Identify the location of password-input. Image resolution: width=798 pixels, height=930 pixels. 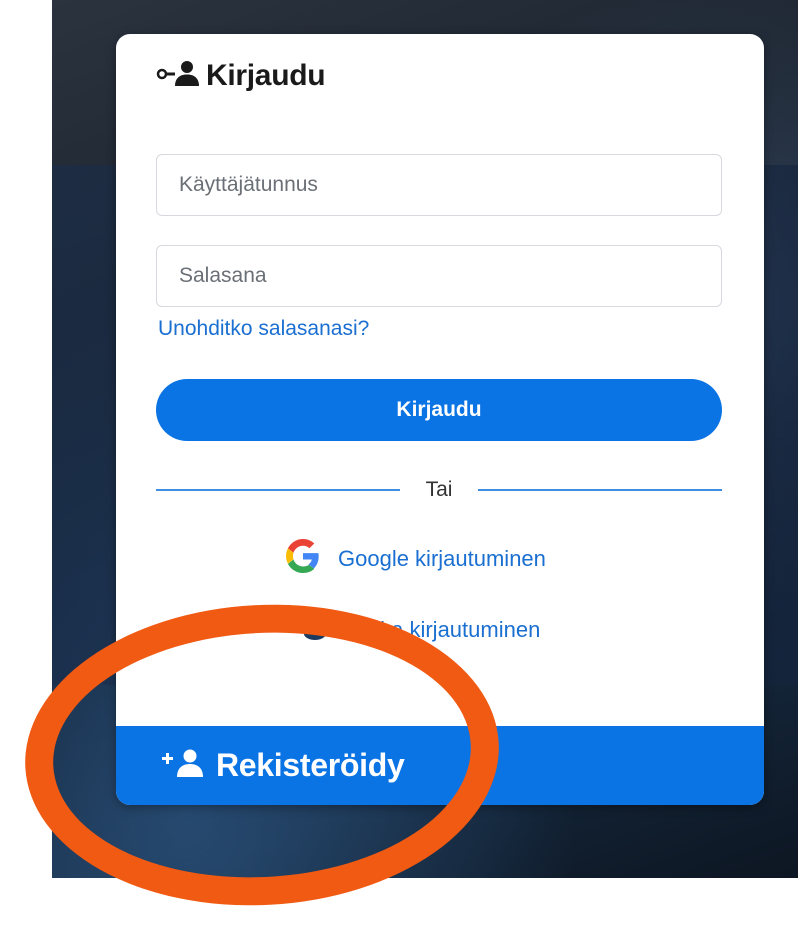
(439, 276).